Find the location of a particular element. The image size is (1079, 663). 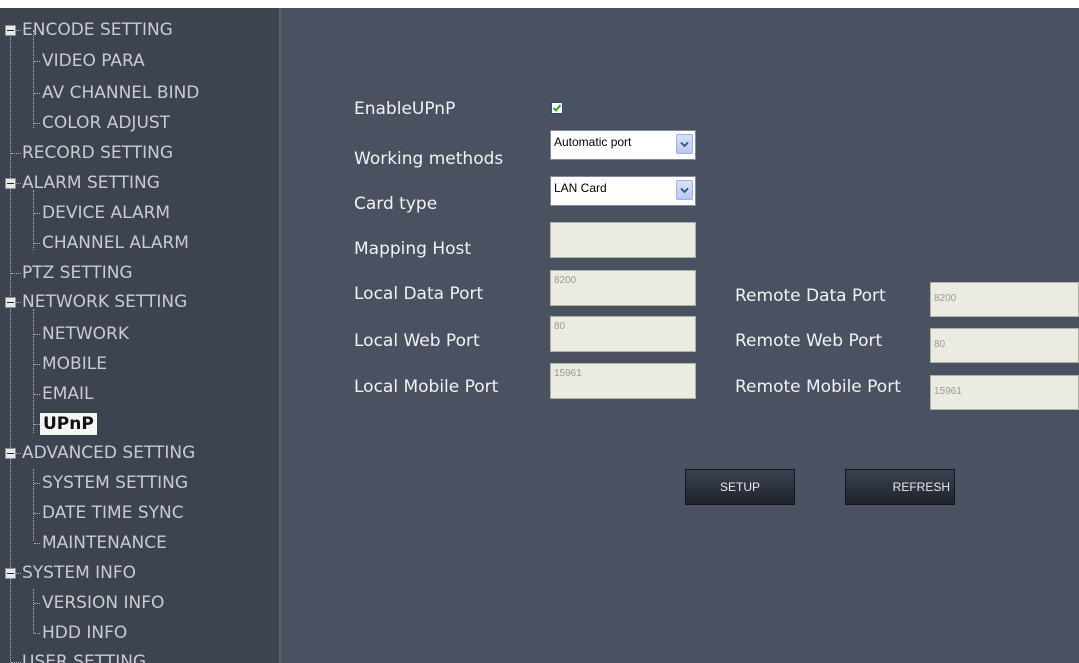

tree-item-label: PTZ SETTING is located at coordinates (77, 273).